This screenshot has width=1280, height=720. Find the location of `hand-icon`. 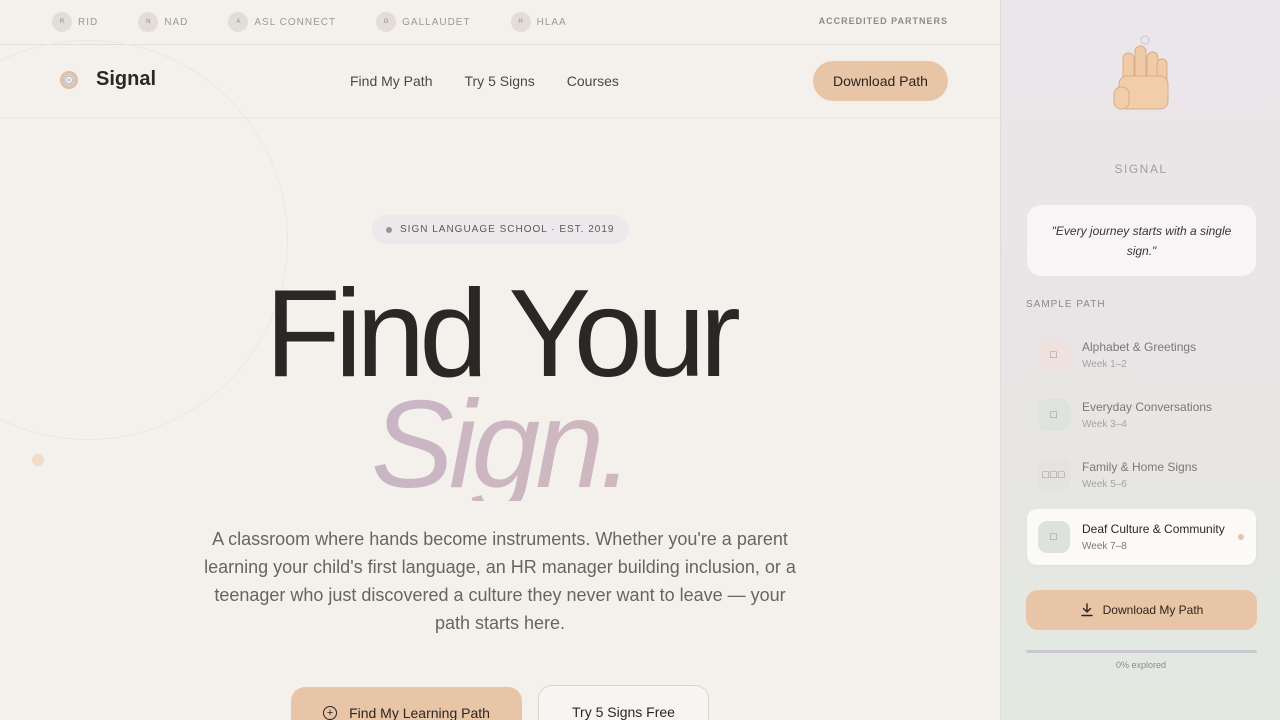

hand-icon is located at coordinates (1141, 72).